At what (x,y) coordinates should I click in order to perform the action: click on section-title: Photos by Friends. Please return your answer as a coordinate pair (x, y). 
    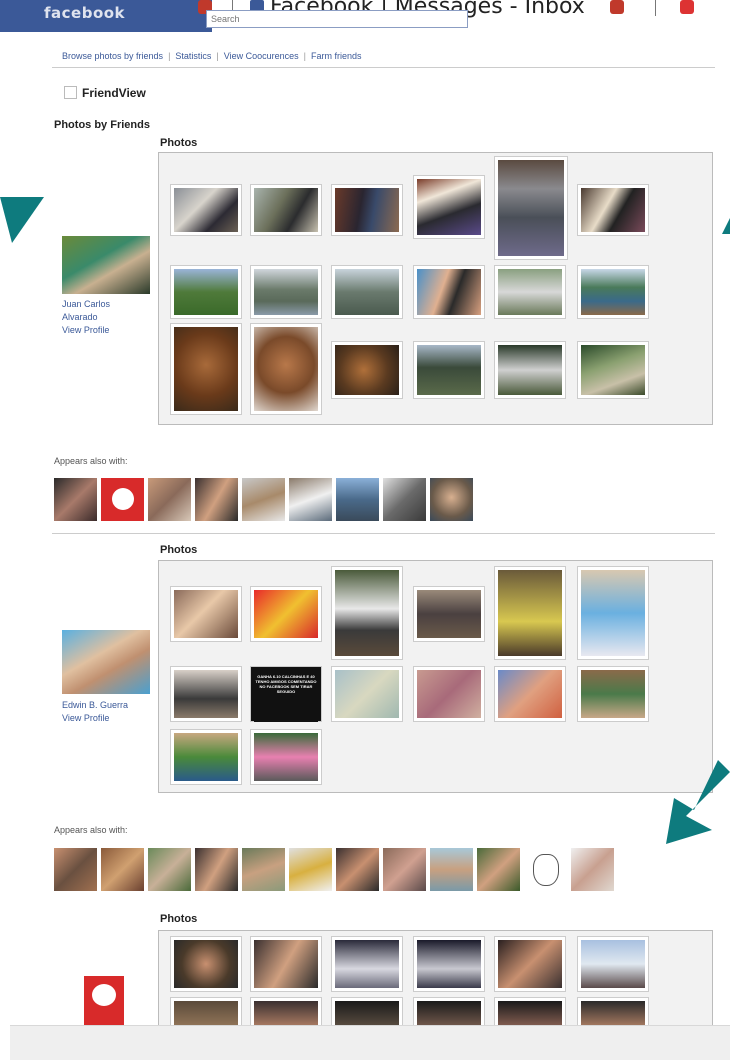
    Looking at the image, I should click on (102, 125).